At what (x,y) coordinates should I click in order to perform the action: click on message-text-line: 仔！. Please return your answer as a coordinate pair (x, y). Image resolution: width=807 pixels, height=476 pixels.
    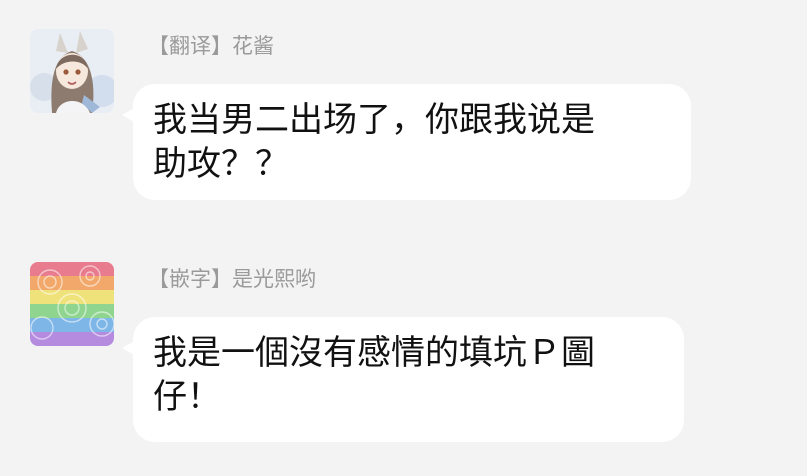
    Looking at the image, I should click on (187, 397).